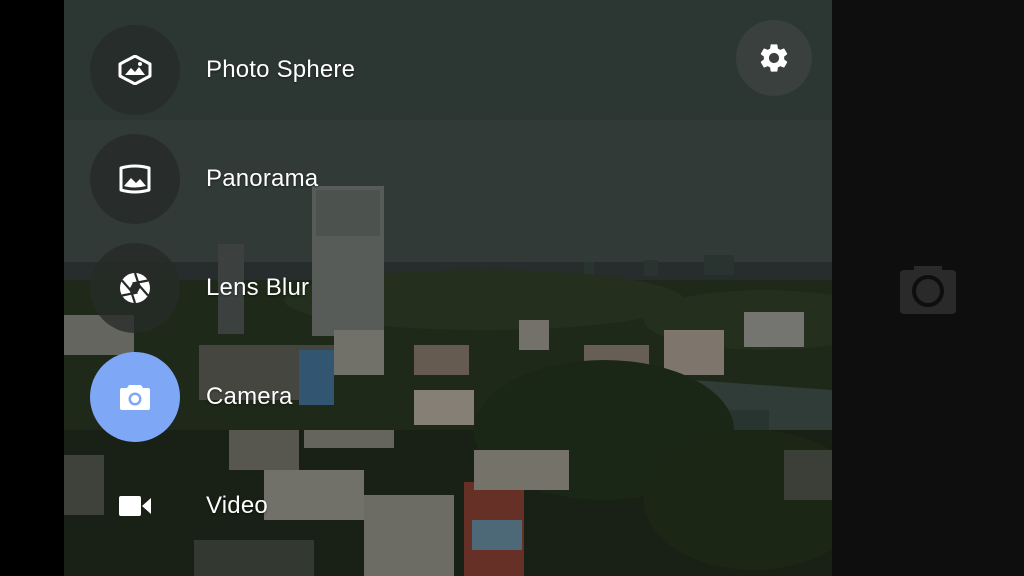  I want to click on mode-panorama: Panorama, so click(270, 179).